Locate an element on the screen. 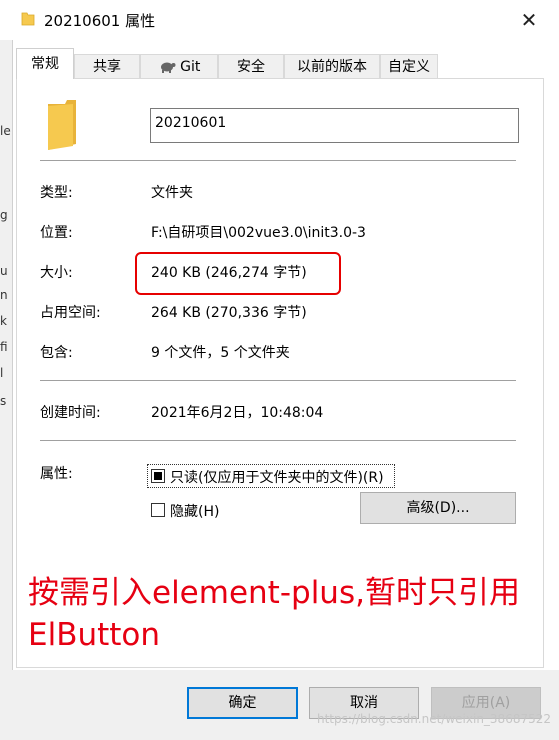  annotation-text: 按需引入element-plus,暂时只引用ElButton is located at coordinates (274, 614).